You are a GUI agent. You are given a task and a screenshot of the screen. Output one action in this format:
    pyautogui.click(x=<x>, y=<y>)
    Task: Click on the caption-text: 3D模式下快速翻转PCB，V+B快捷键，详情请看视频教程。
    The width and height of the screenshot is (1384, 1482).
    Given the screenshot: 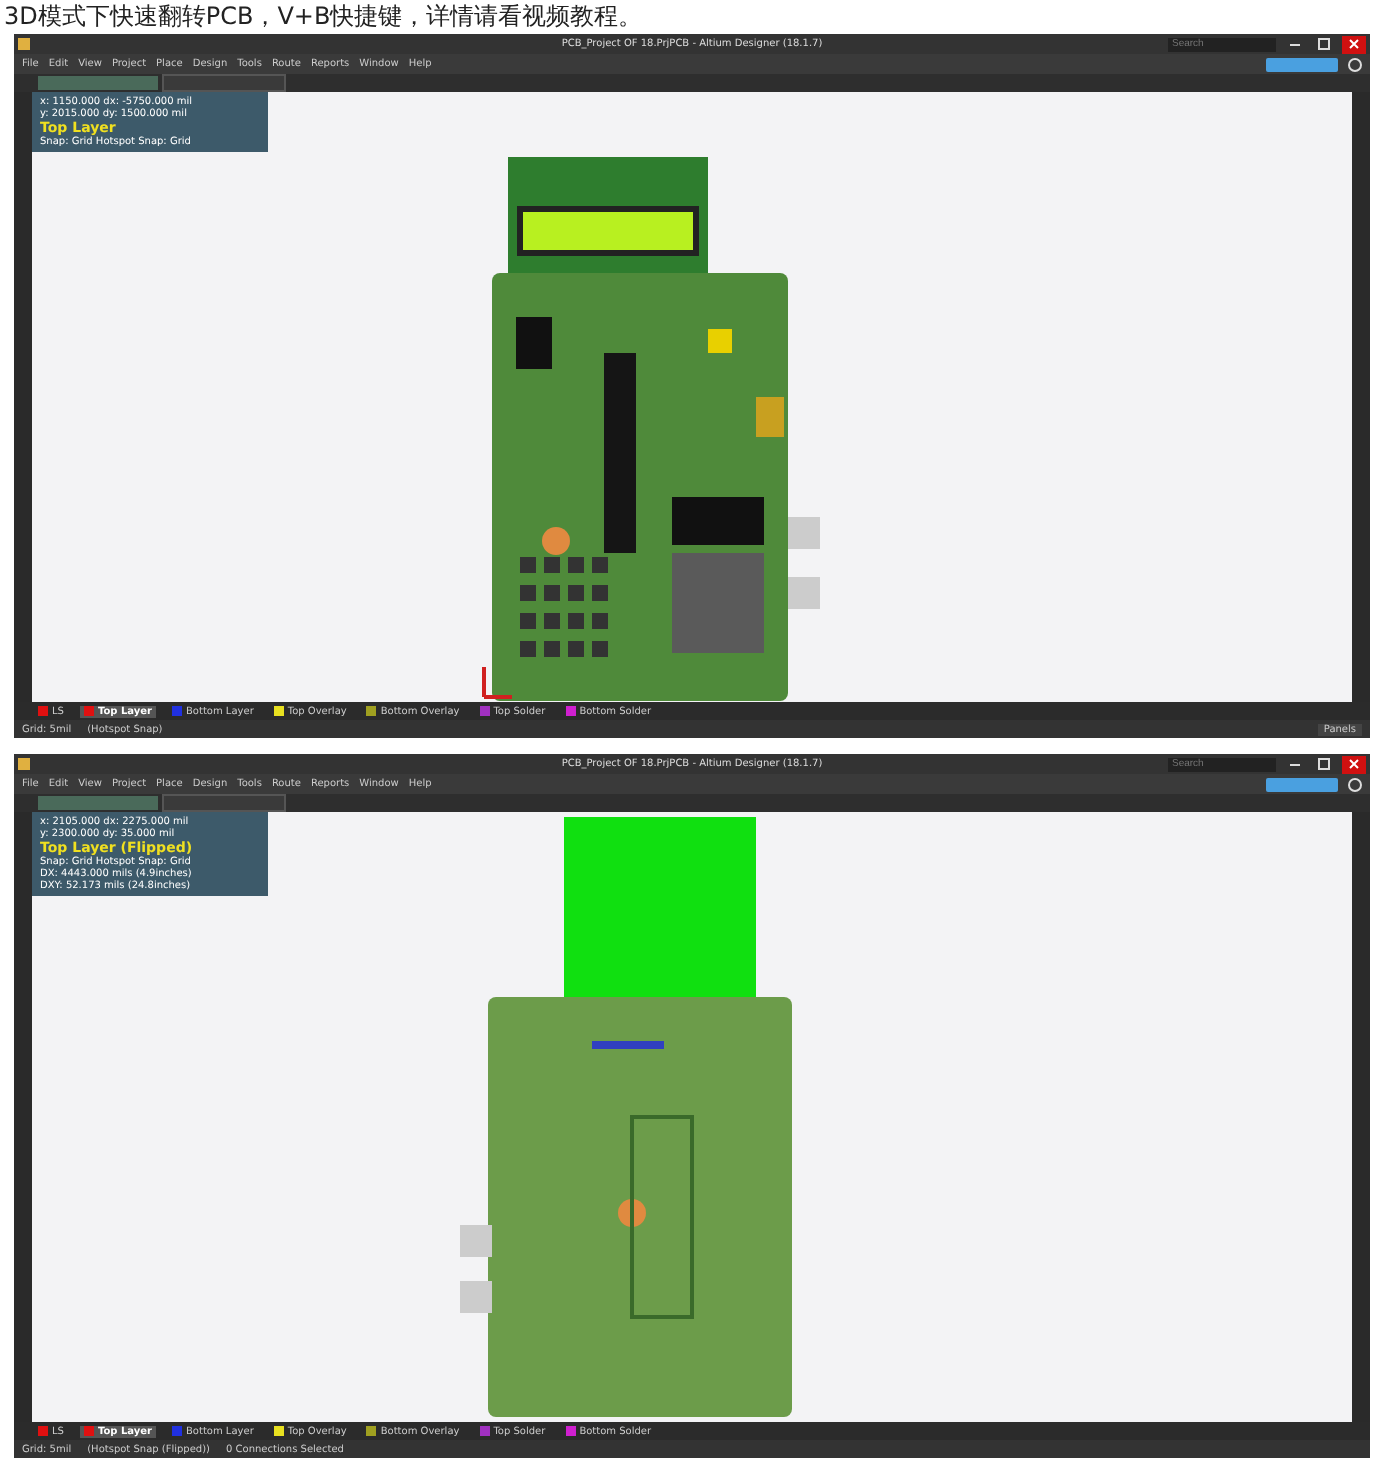 What is the action you would take?
    pyautogui.click(x=324, y=17)
    